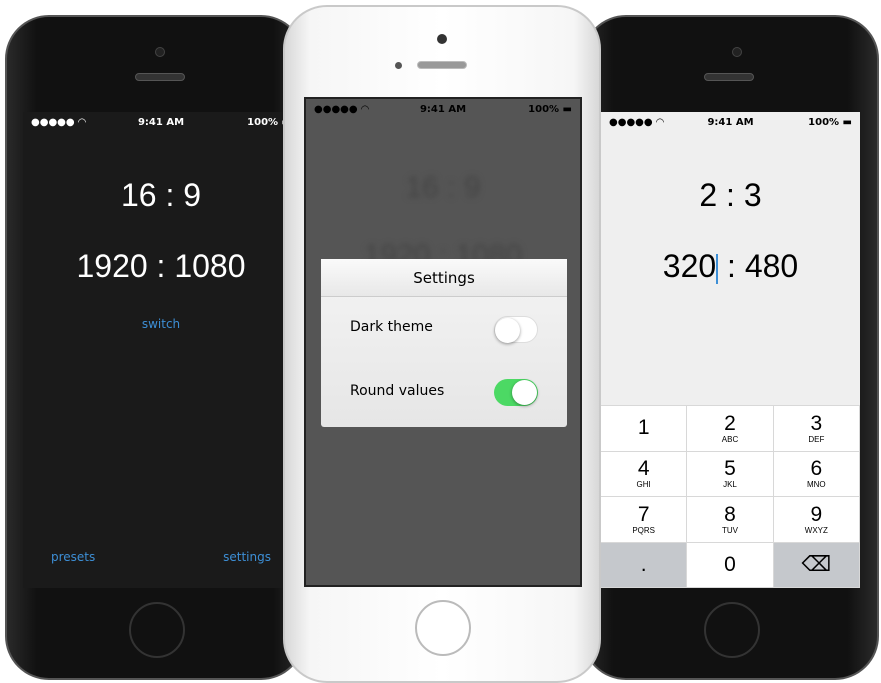 This screenshot has height=683, width=881. Describe the element at coordinates (816, 530) in the screenshot. I see `key-letters: WXYZ` at that location.